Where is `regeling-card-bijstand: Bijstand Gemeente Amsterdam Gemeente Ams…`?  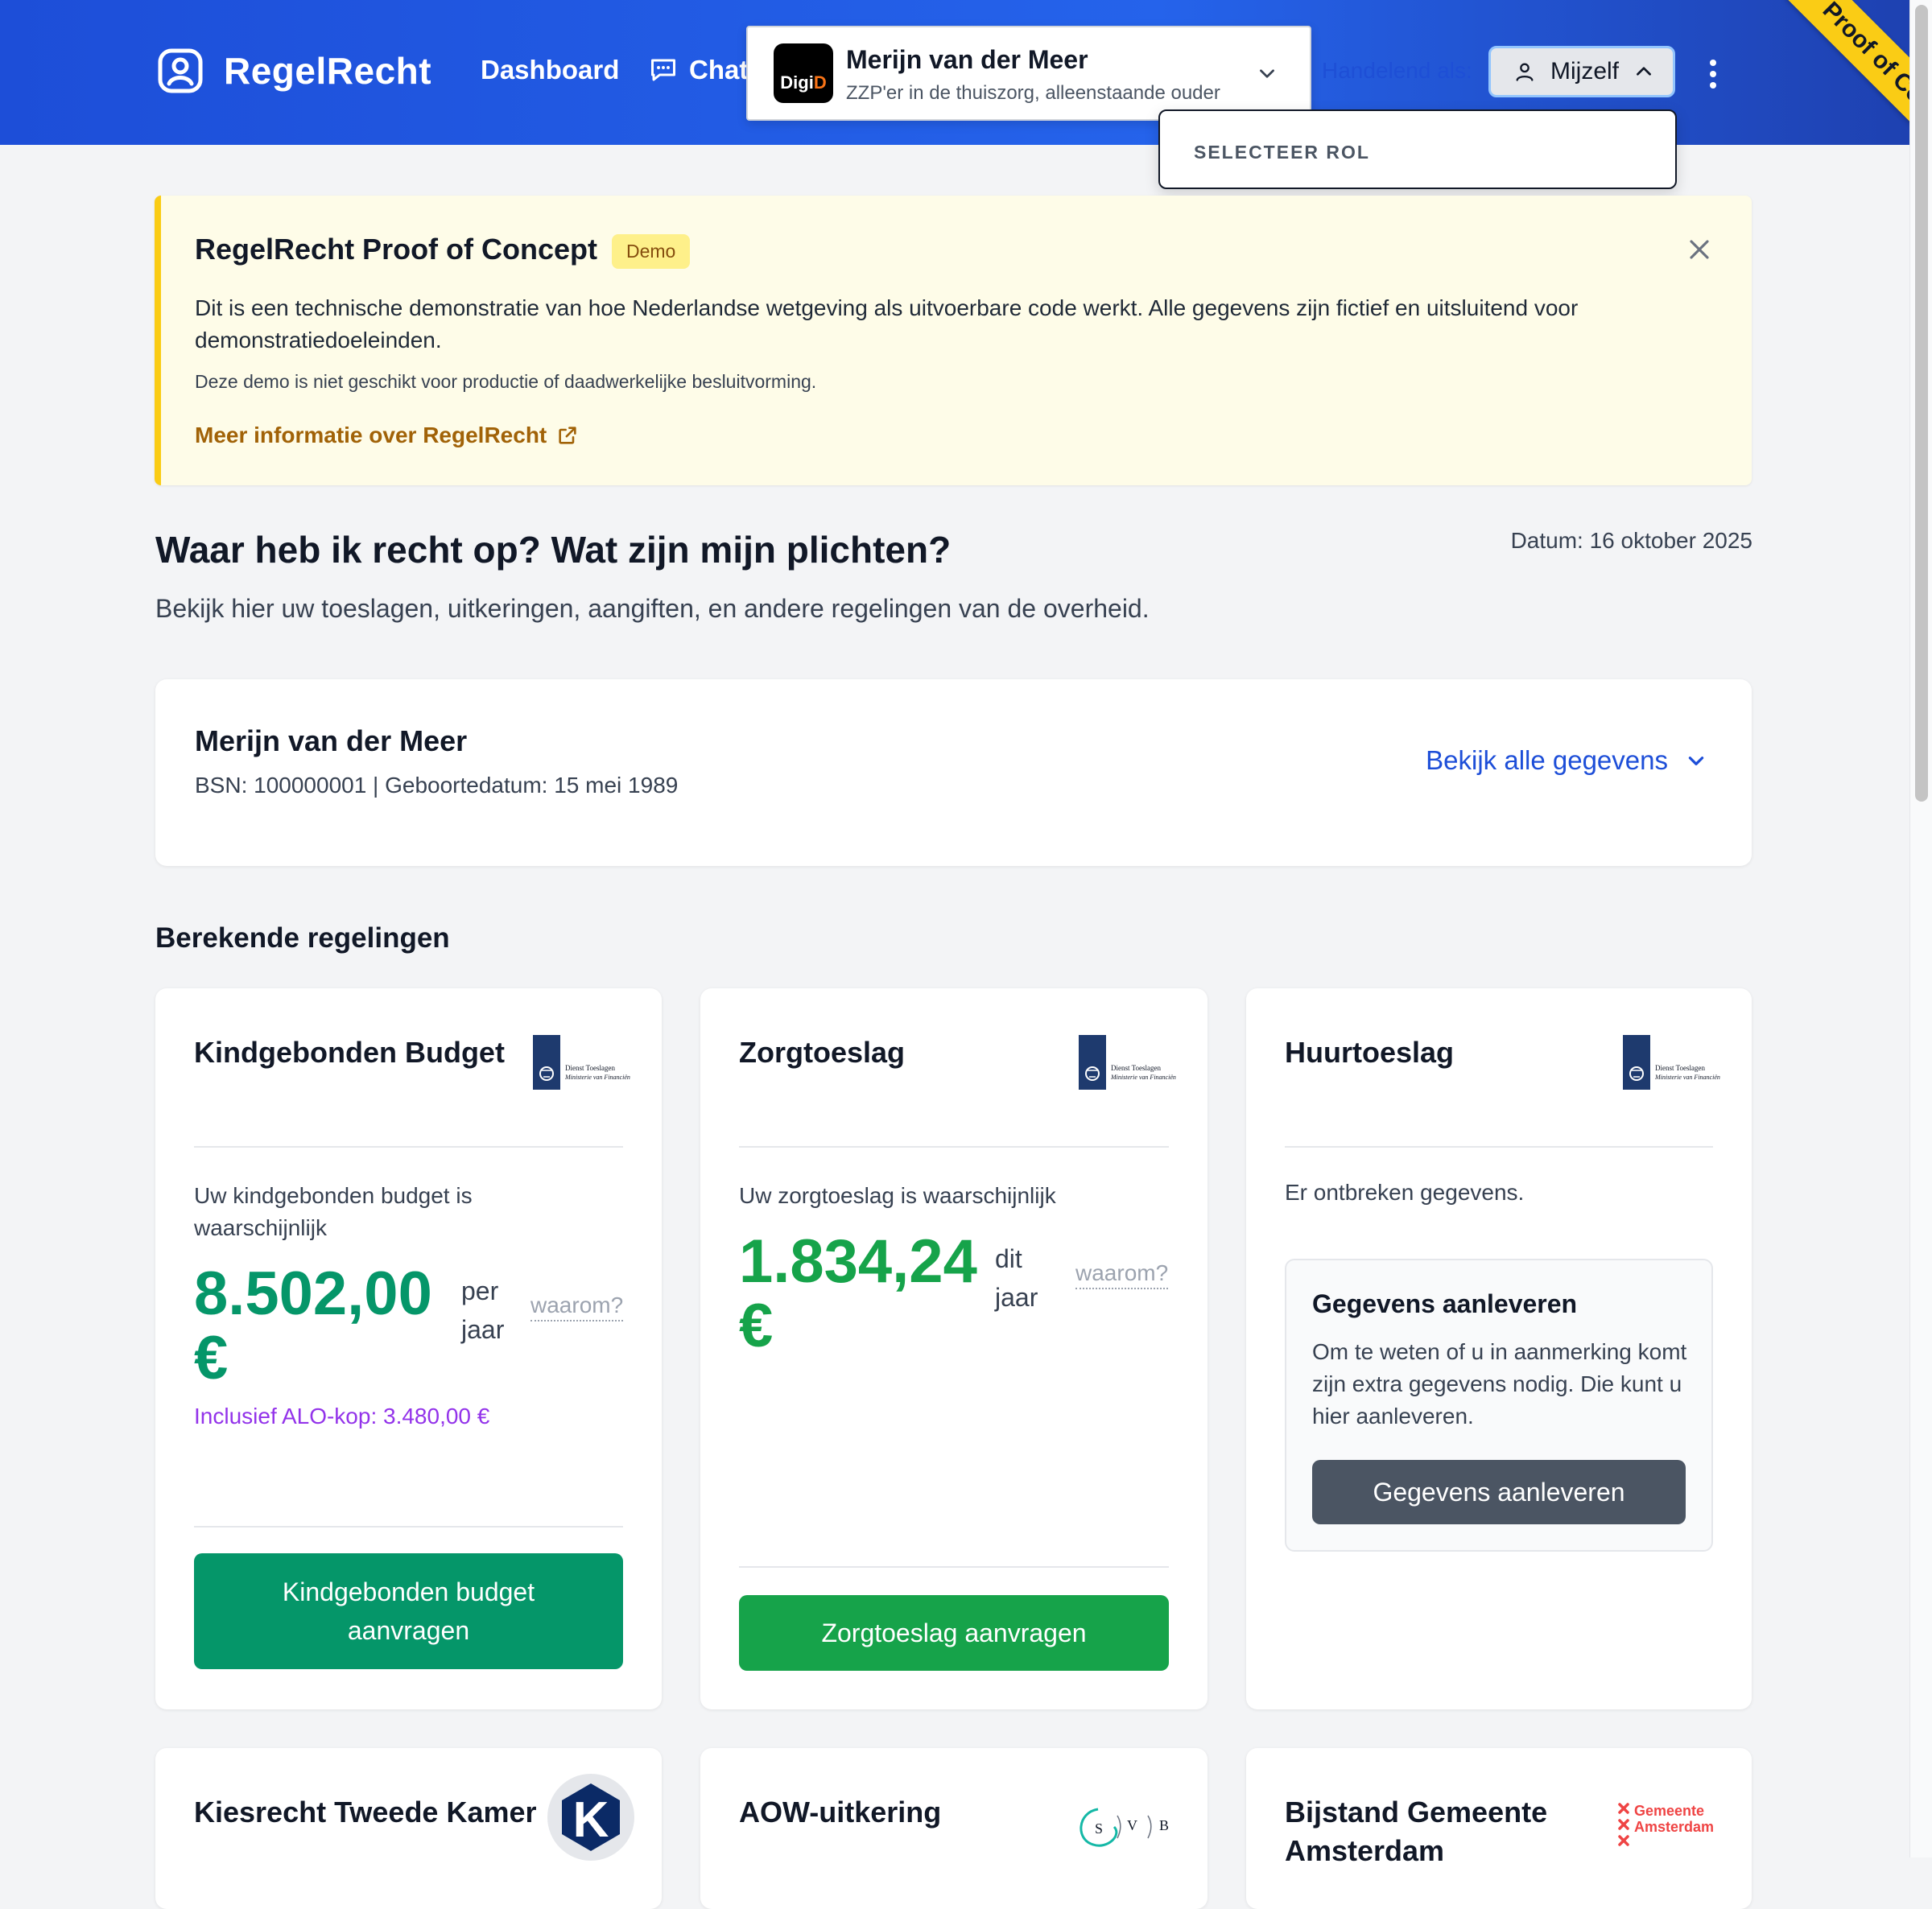 regeling-card-bijstand: Bijstand Gemeente Amsterdam Gemeente Ams… is located at coordinates (1499, 1828).